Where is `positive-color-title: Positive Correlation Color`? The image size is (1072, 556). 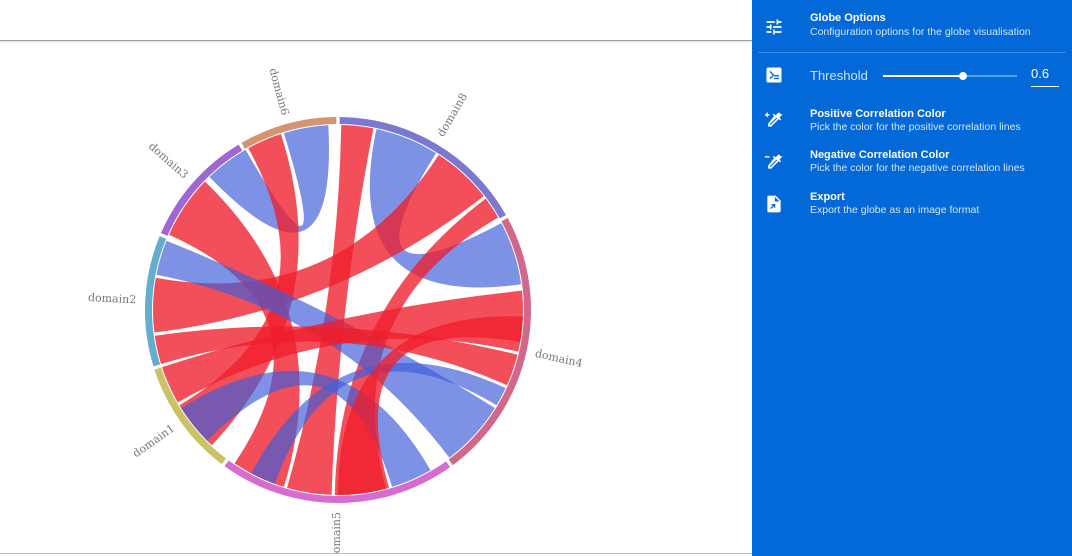
positive-color-title: Positive Correlation Color is located at coordinates (878, 114).